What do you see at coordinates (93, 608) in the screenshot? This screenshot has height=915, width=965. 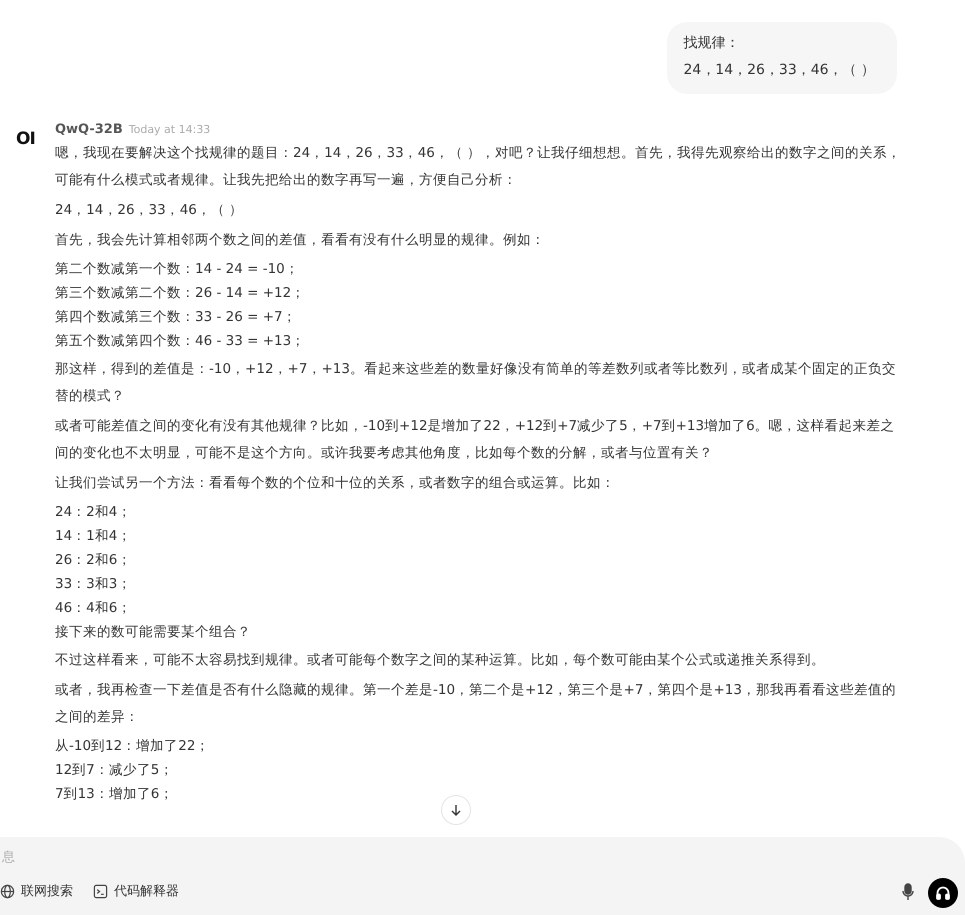 I see `response-line: 46：4和6；` at bounding box center [93, 608].